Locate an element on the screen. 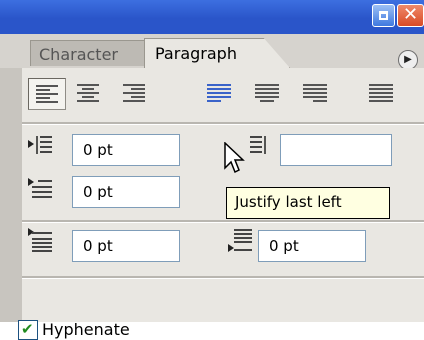 The width and height of the screenshot is (424, 340). justify-all-button is located at coordinates (381, 94).